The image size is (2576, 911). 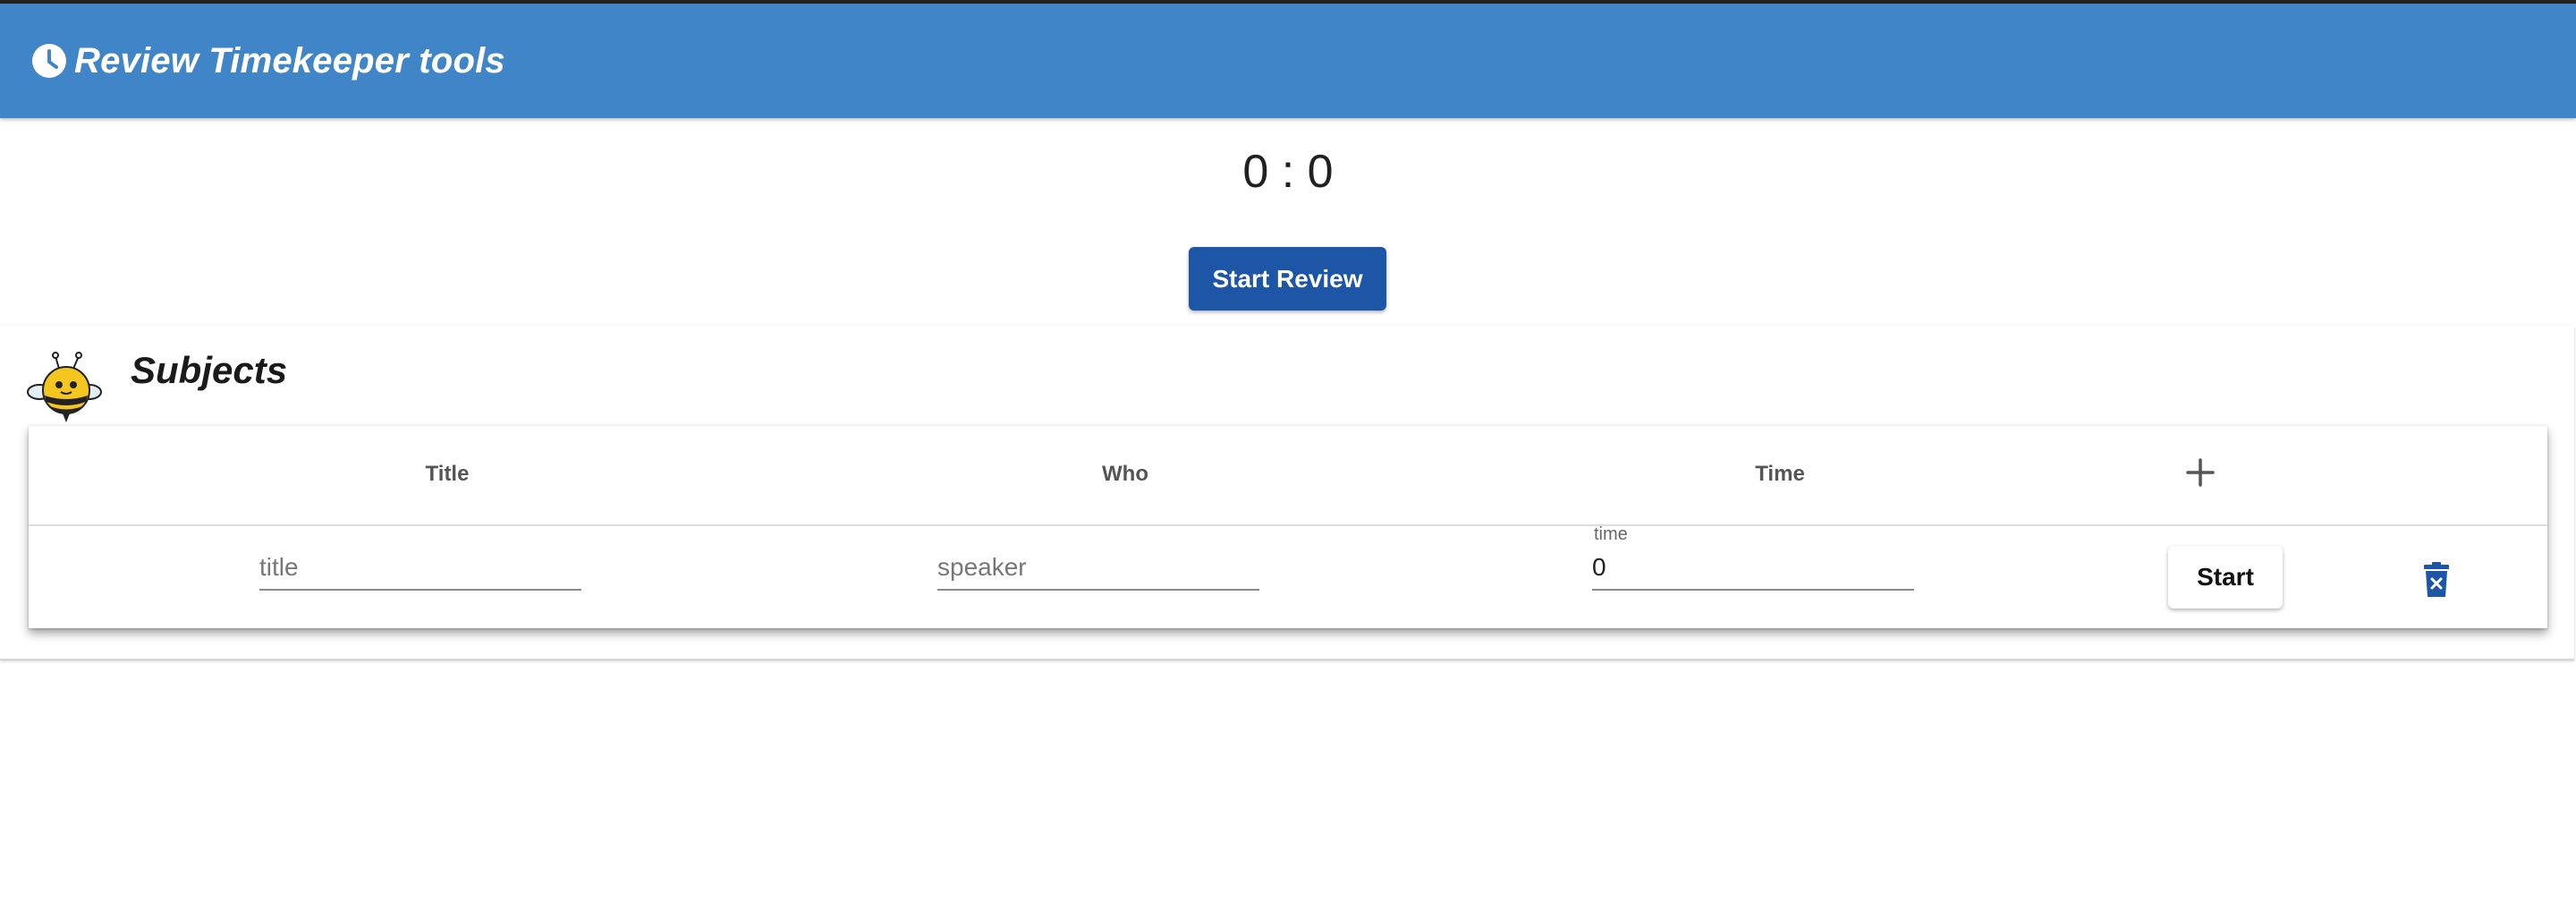 I want to click on app-title: Review Timekeeper tools, so click(x=289, y=60).